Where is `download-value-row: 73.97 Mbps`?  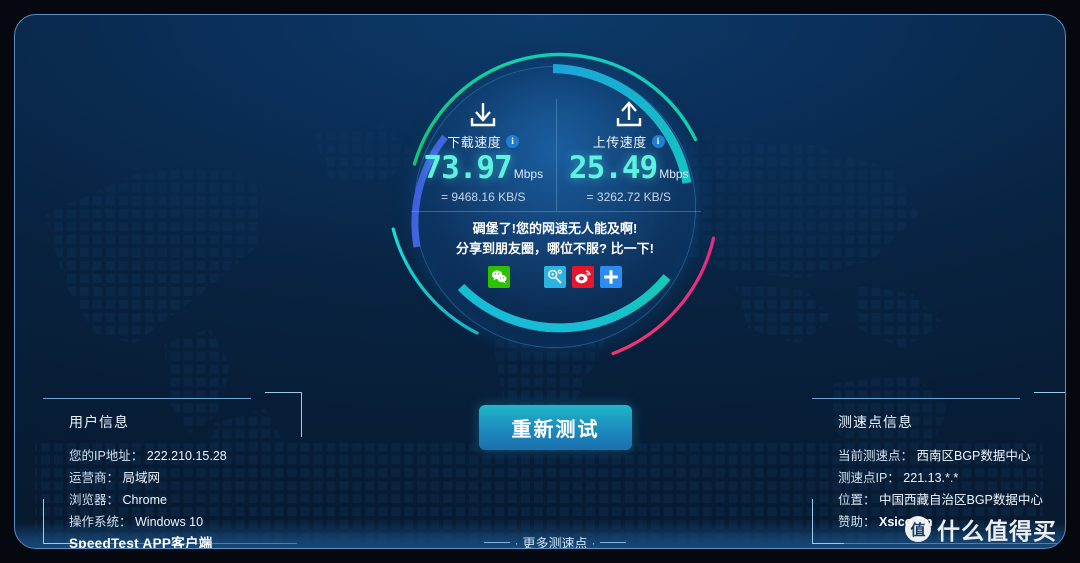 download-value-row: 73.97 Mbps is located at coordinates (483, 168).